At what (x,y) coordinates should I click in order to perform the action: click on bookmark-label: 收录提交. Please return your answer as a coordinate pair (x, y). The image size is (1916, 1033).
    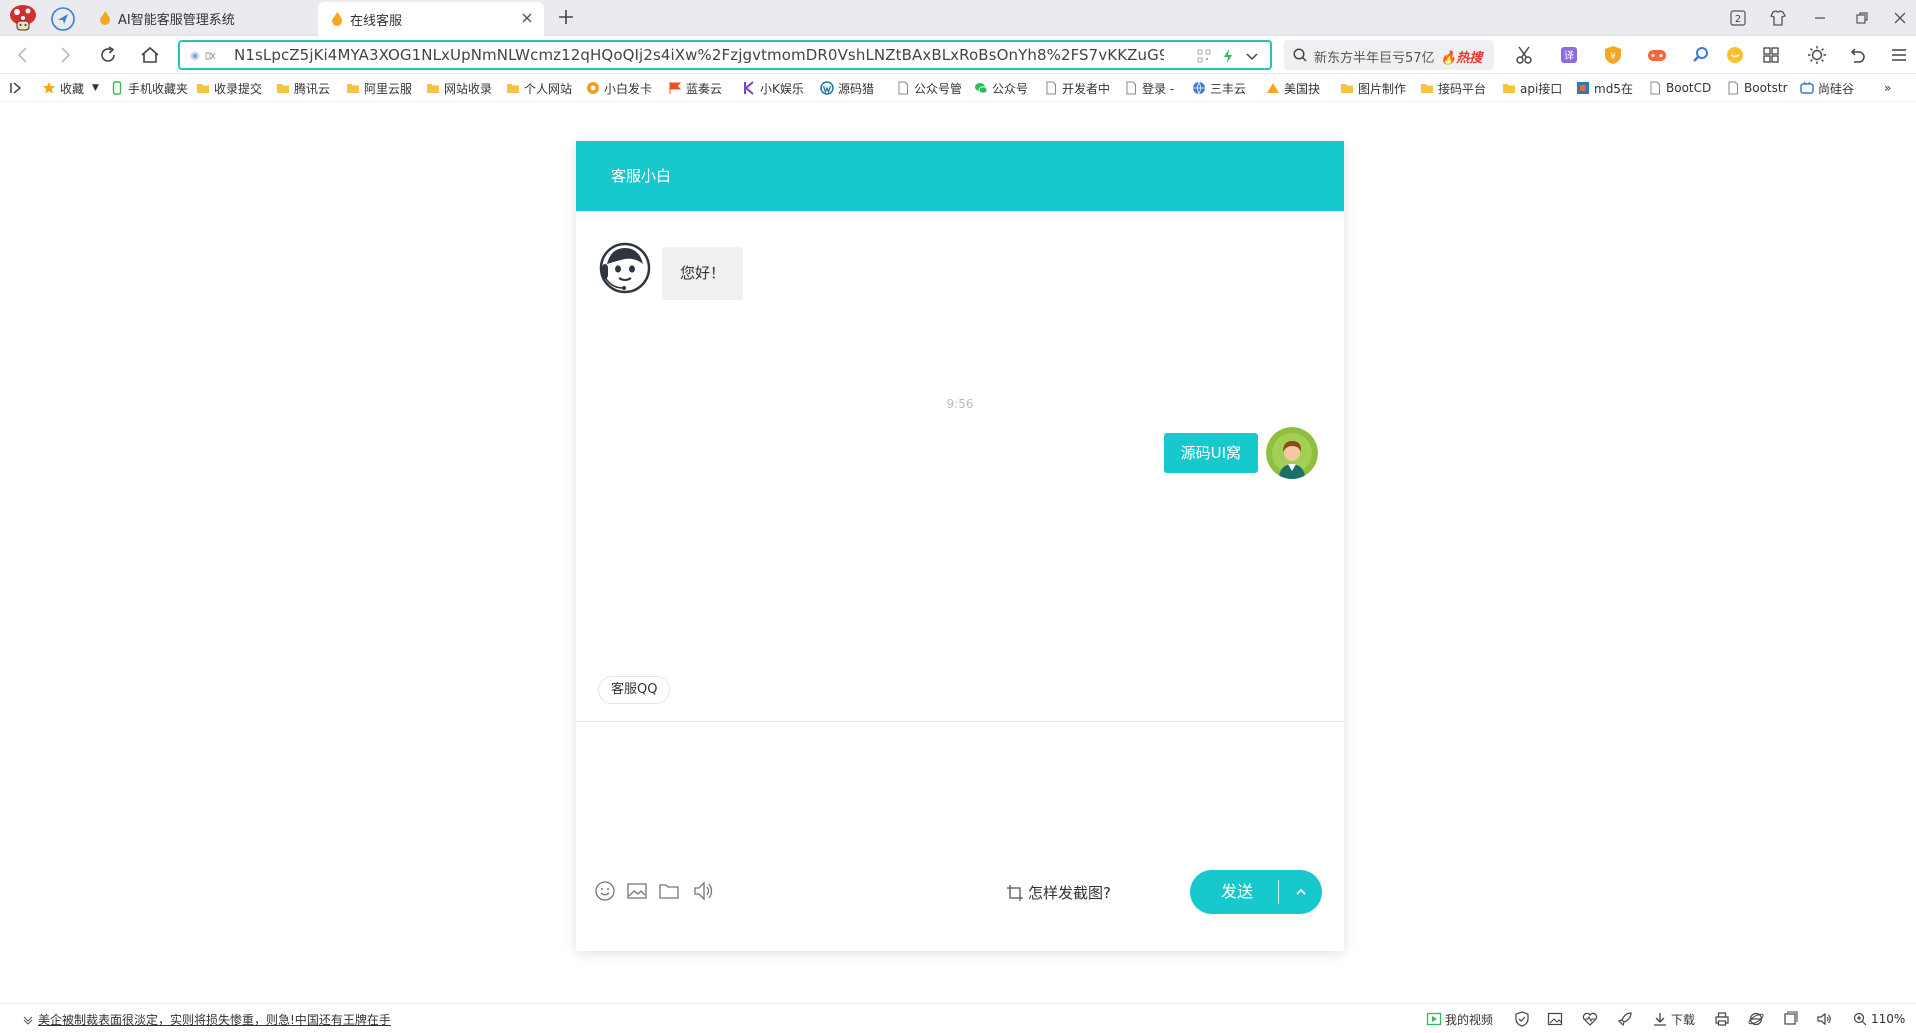
    Looking at the image, I should click on (238, 88).